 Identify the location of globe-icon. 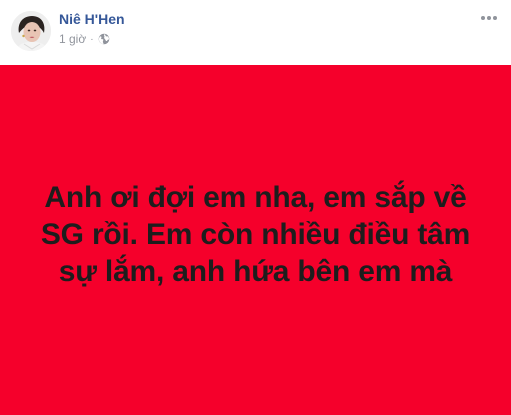
(104, 39).